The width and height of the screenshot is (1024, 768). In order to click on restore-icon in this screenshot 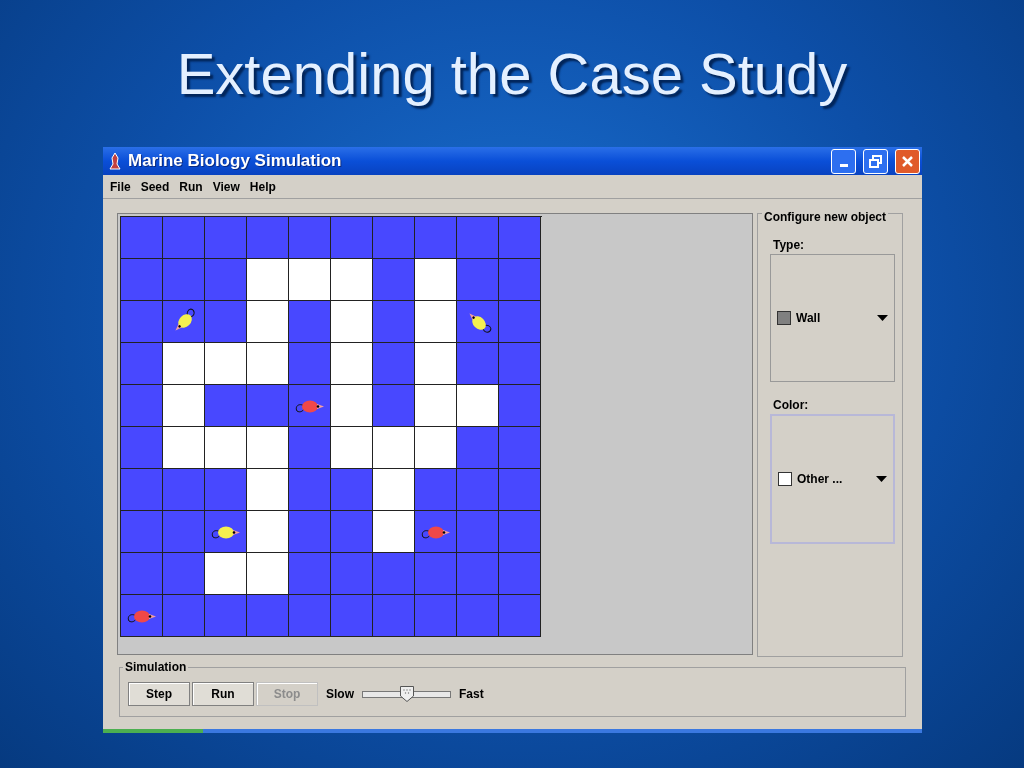, I will do `click(875, 161)`.